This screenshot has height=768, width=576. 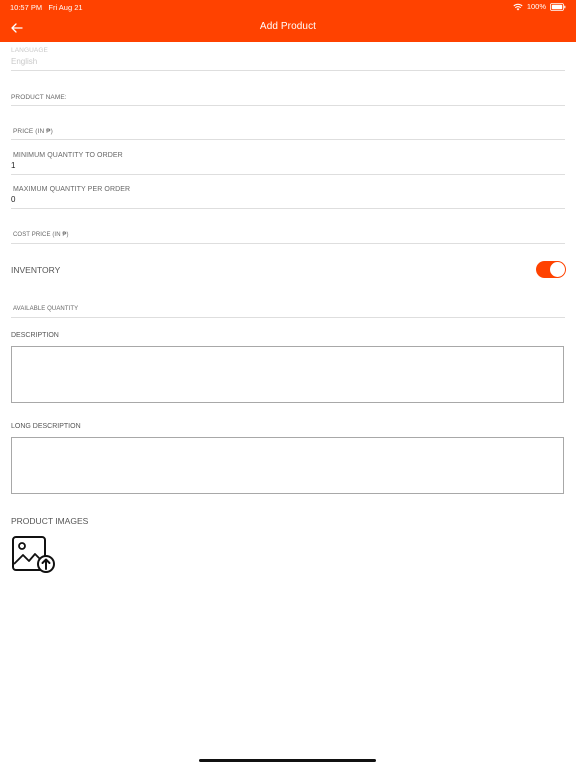 What do you see at coordinates (288, 174) in the screenshot?
I see `min-qty-underline` at bounding box center [288, 174].